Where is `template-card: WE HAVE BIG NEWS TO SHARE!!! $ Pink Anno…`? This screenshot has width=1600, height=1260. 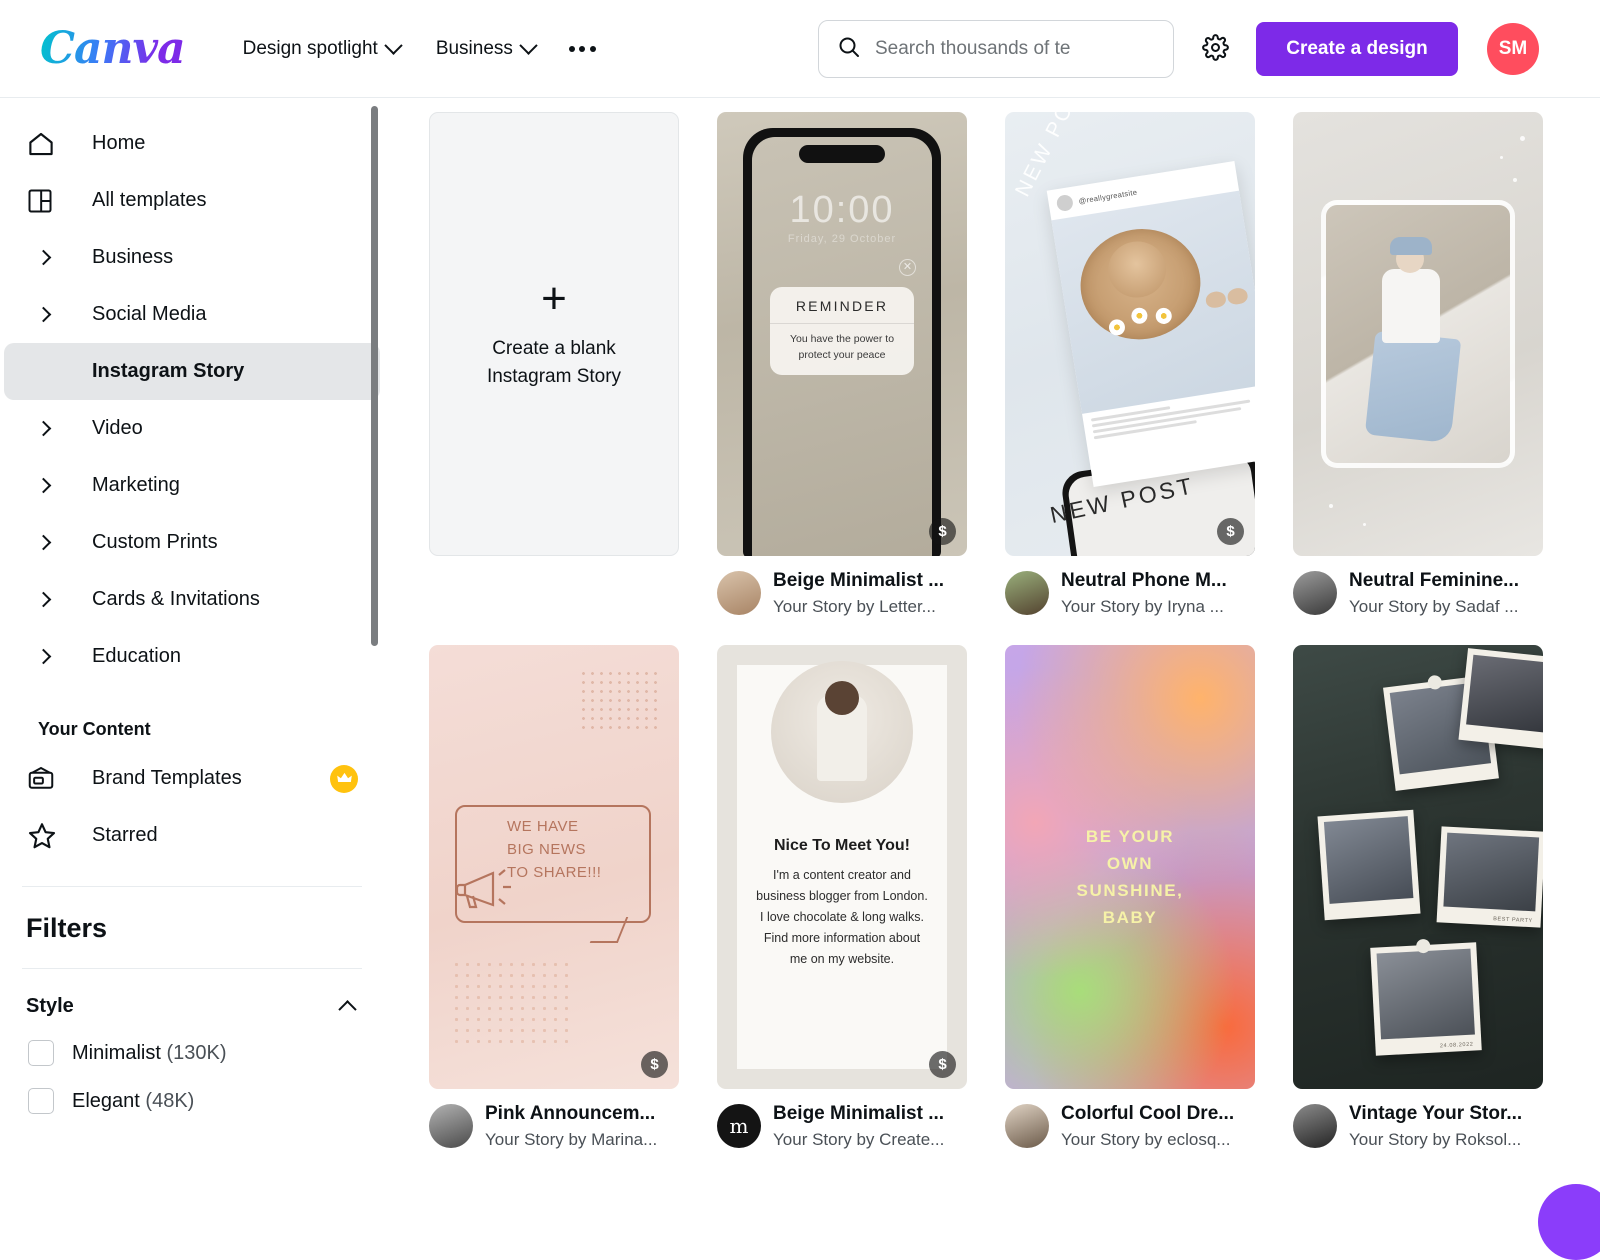
template-card: WE HAVE BIG NEWS TO SHARE!!! $ Pink Anno… is located at coordinates (554, 897).